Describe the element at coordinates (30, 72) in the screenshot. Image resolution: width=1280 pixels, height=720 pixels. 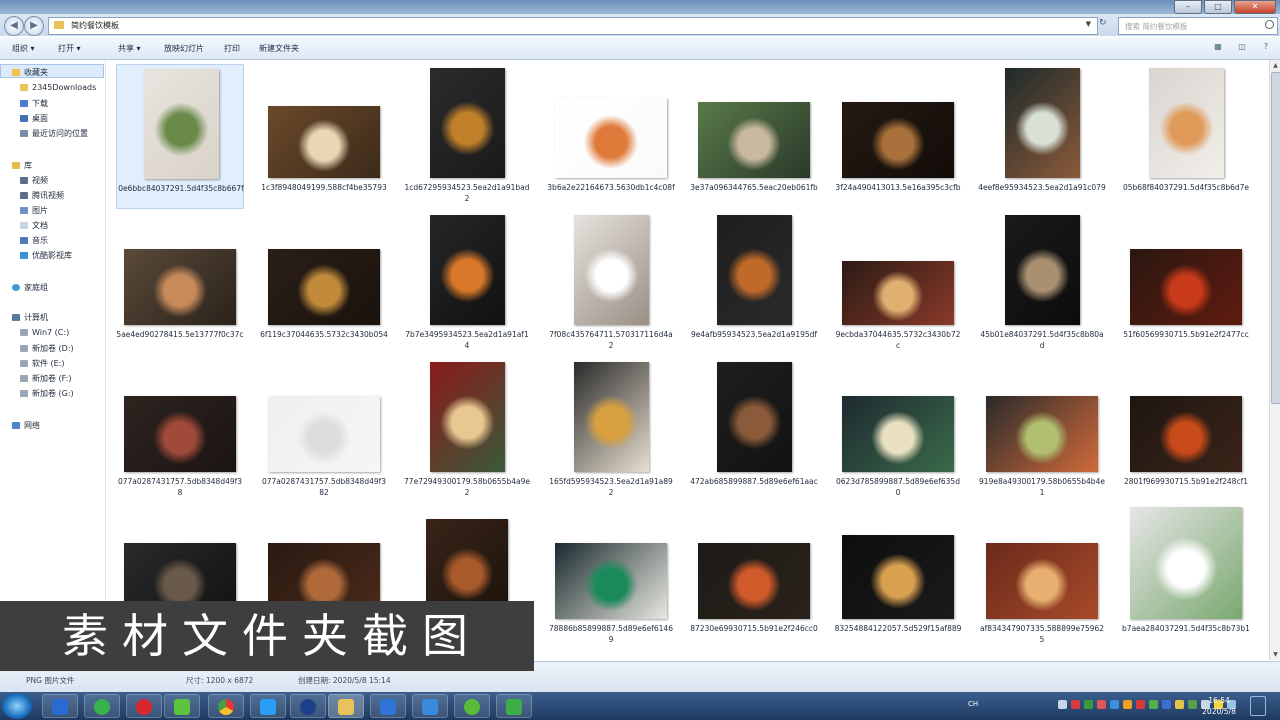
I see `favorites-item: 收藏夹` at that location.